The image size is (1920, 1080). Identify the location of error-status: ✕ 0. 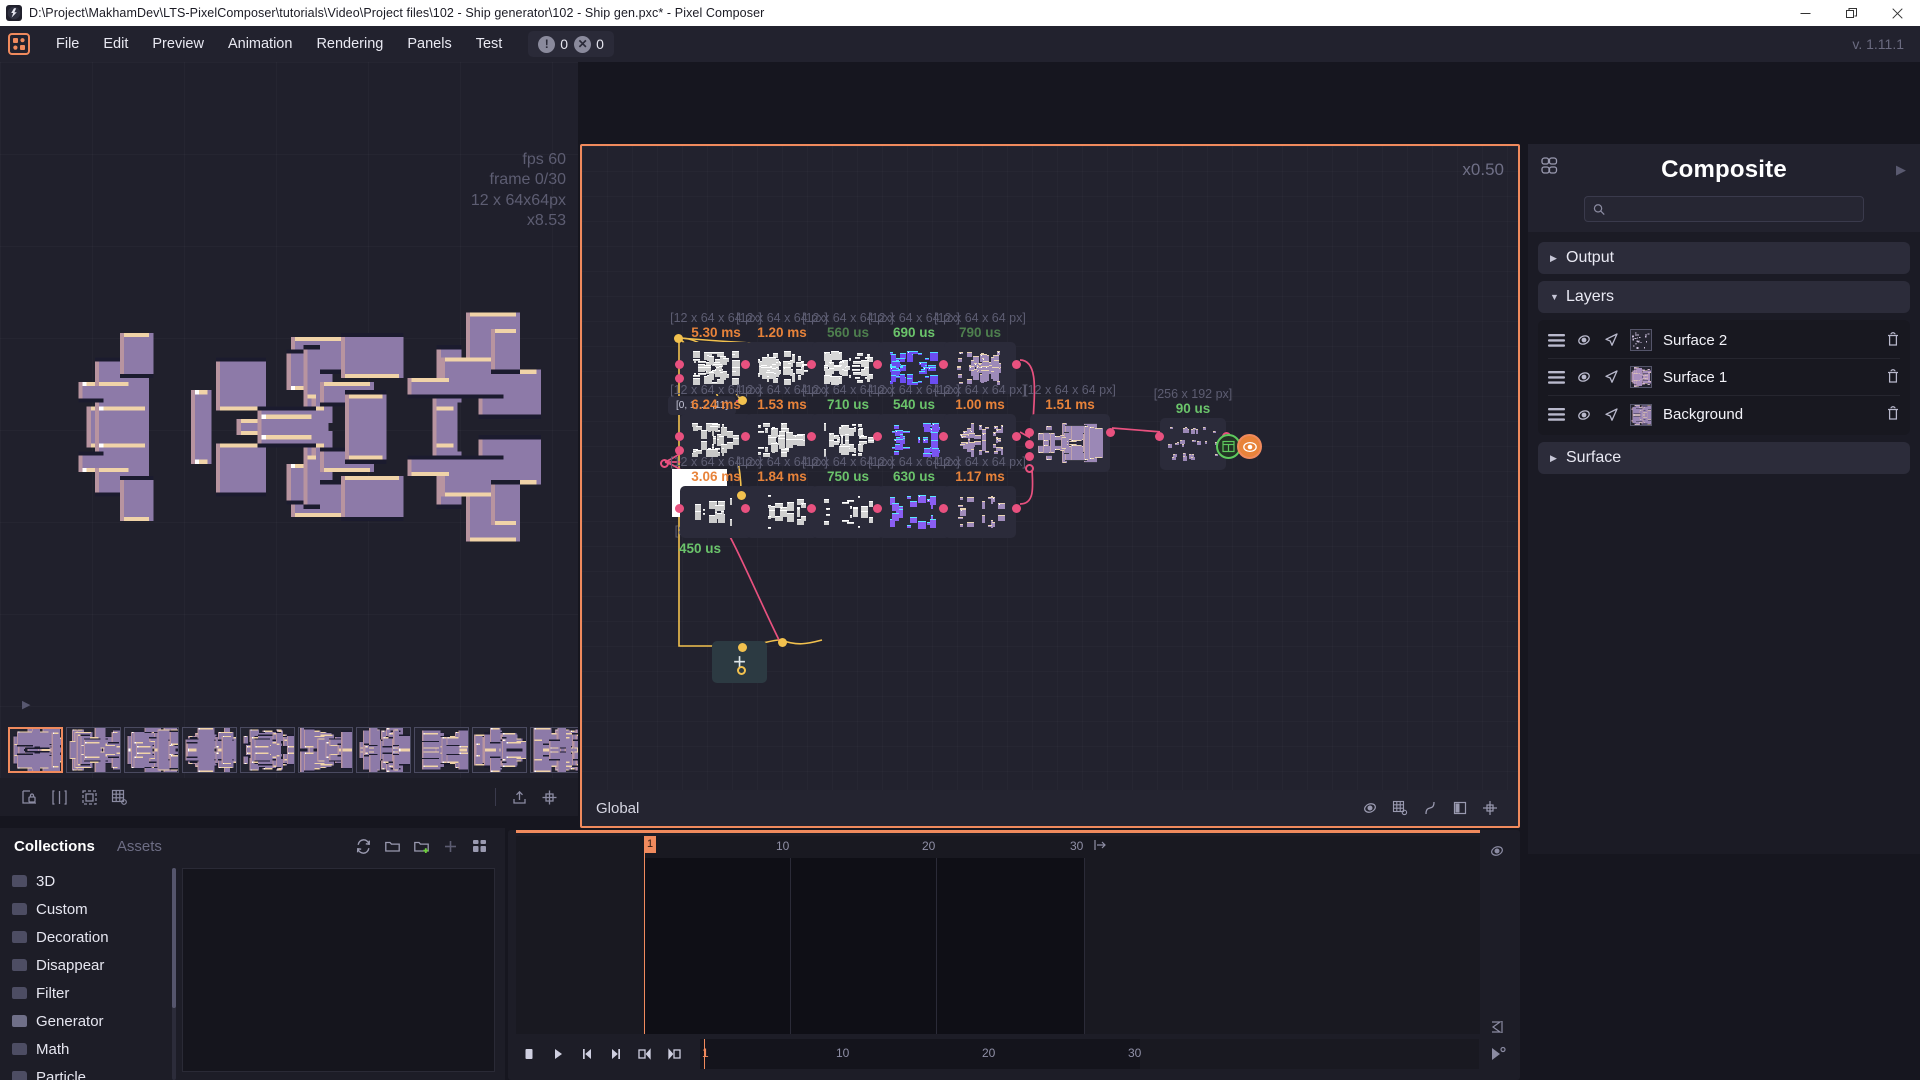
(589, 44).